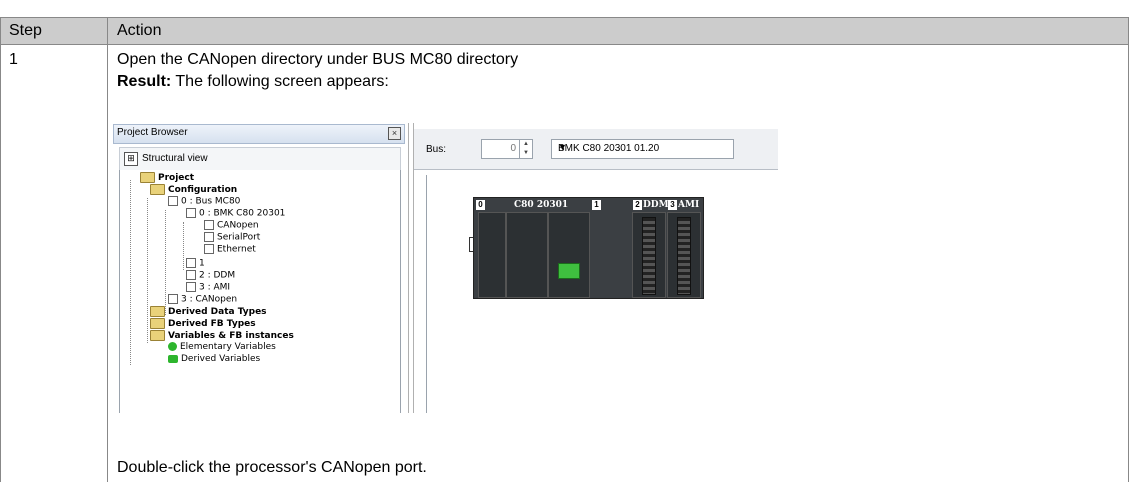  What do you see at coordinates (480, 205) in the screenshot?
I see `slot-0-label: 0` at bounding box center [480, 205].